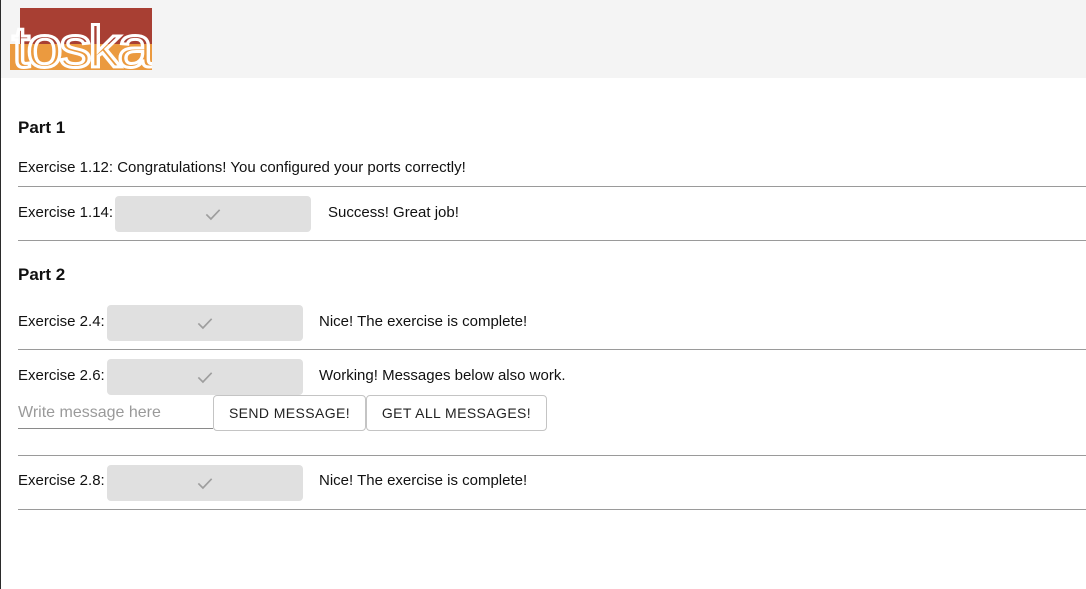 The image size is (1086, 589). I want to click on exercise-1-14-check-button, so click(213, 214).